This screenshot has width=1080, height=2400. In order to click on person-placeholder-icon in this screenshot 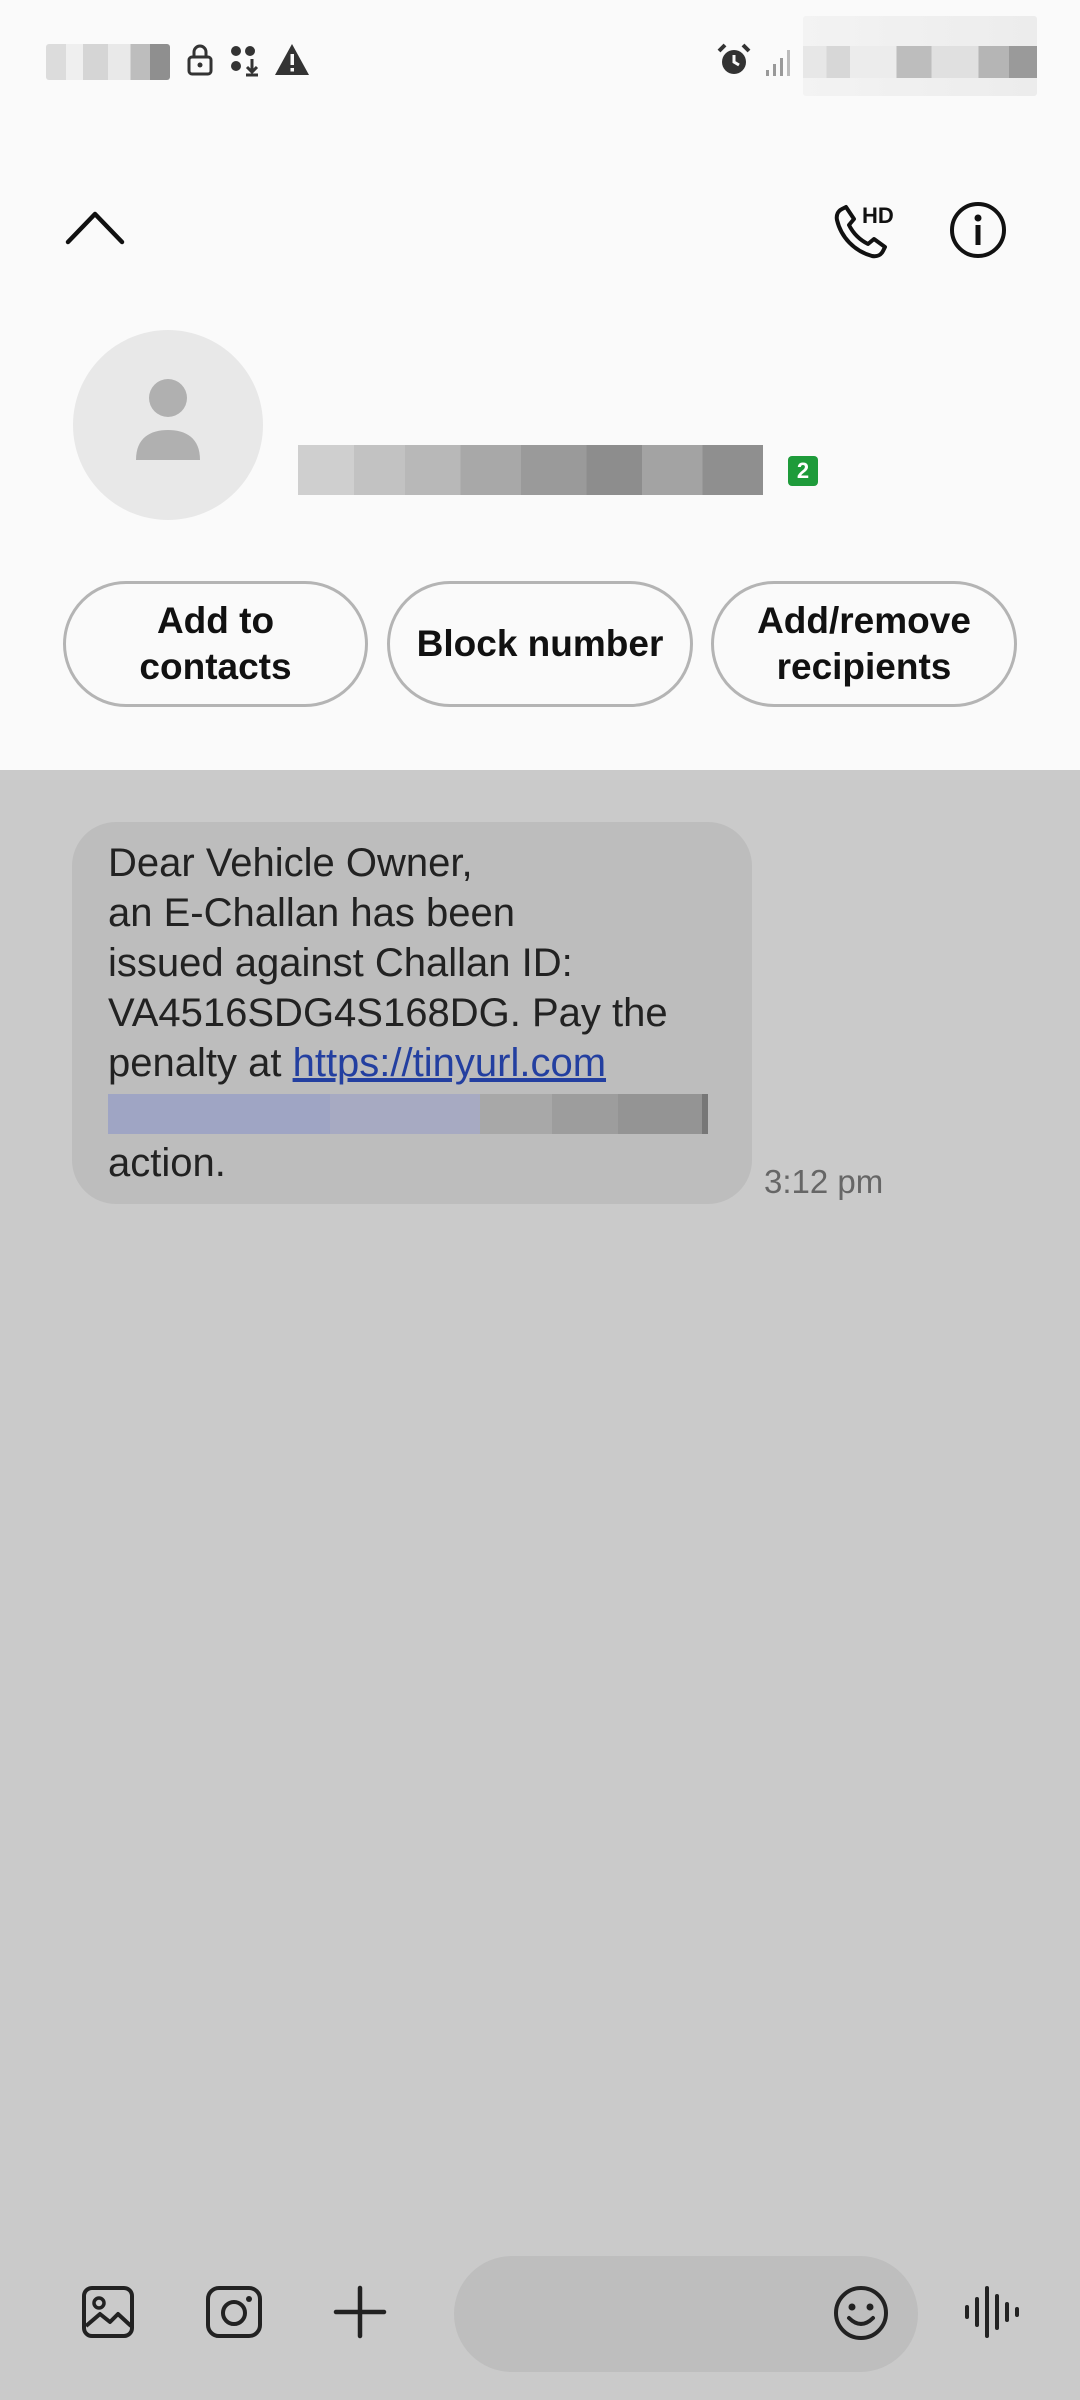, I will do `click(168, 419)`.